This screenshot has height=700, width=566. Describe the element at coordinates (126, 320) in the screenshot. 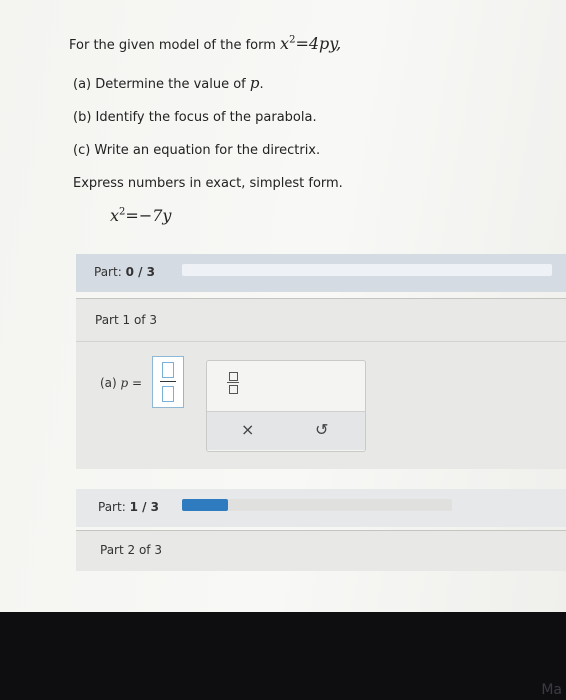

I see `part-1-title: Part 1 of 3` at that location.